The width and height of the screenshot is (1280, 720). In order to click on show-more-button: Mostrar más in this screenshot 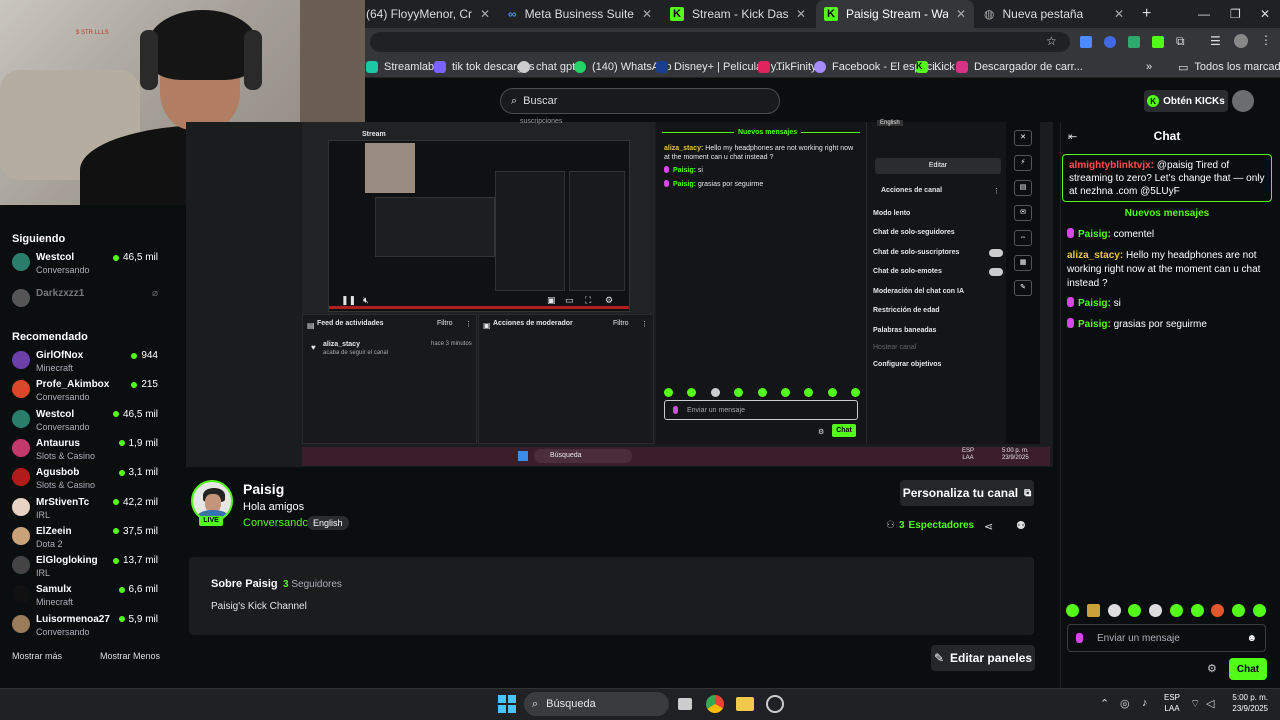, I will do `click(37, 656)`.